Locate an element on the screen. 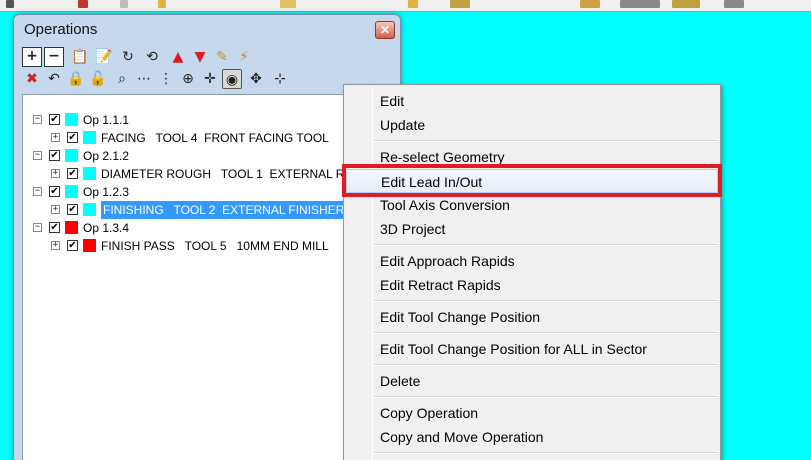 The width and height of the screenshot is (811, 460). tree-operation-row: − ✔ Op 1.2.3 is located at coordinates (208, 192).